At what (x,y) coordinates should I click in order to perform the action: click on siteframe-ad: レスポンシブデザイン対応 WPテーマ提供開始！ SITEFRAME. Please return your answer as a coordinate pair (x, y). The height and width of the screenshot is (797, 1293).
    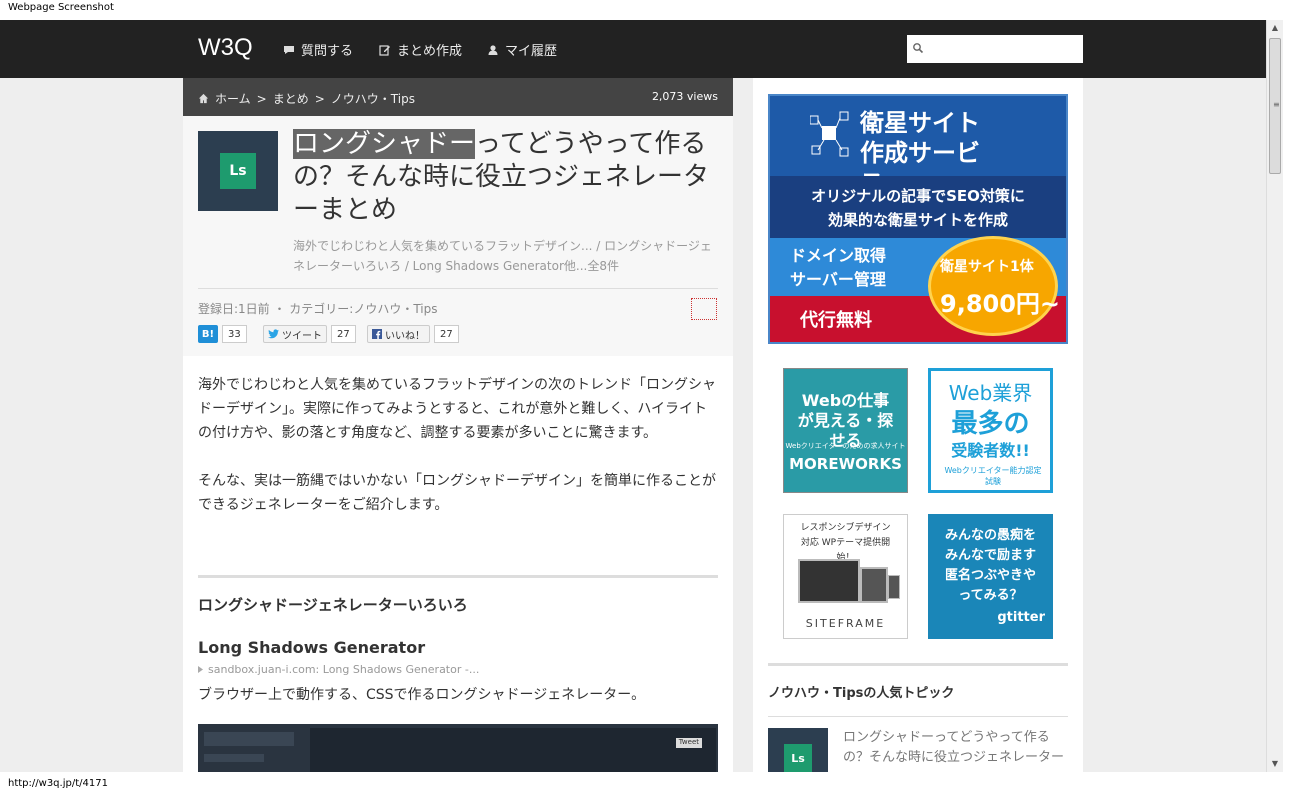
    Looking at the image, I should click on (845, 576).